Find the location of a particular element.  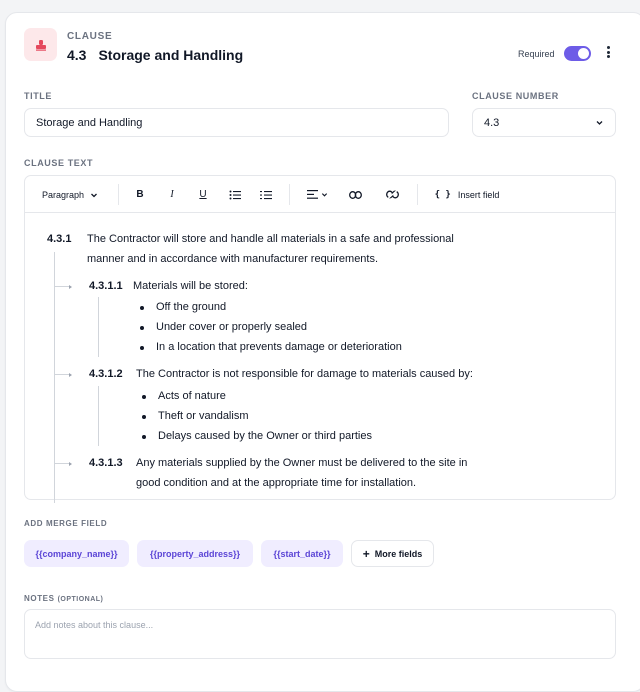

clause-text-label: CLAUSE TEXT is located at coordinates (59, 163).